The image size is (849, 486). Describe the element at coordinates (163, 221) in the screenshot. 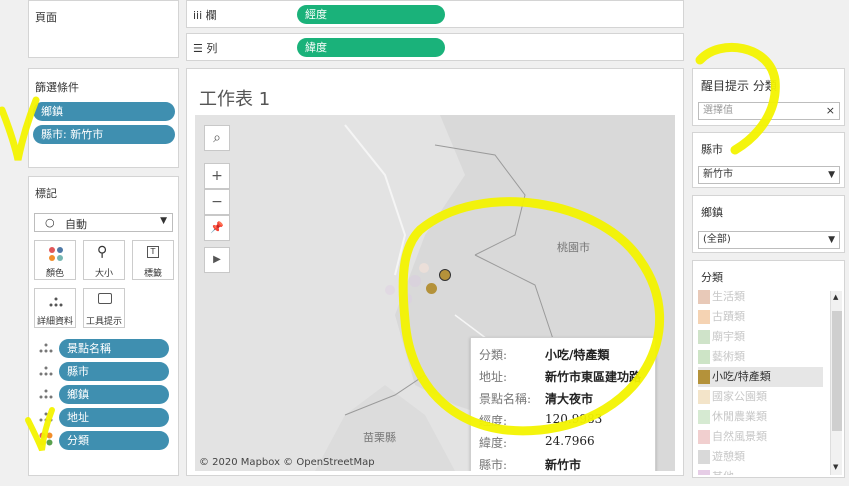

I see `chevron-down-icon: ▼` at that location.